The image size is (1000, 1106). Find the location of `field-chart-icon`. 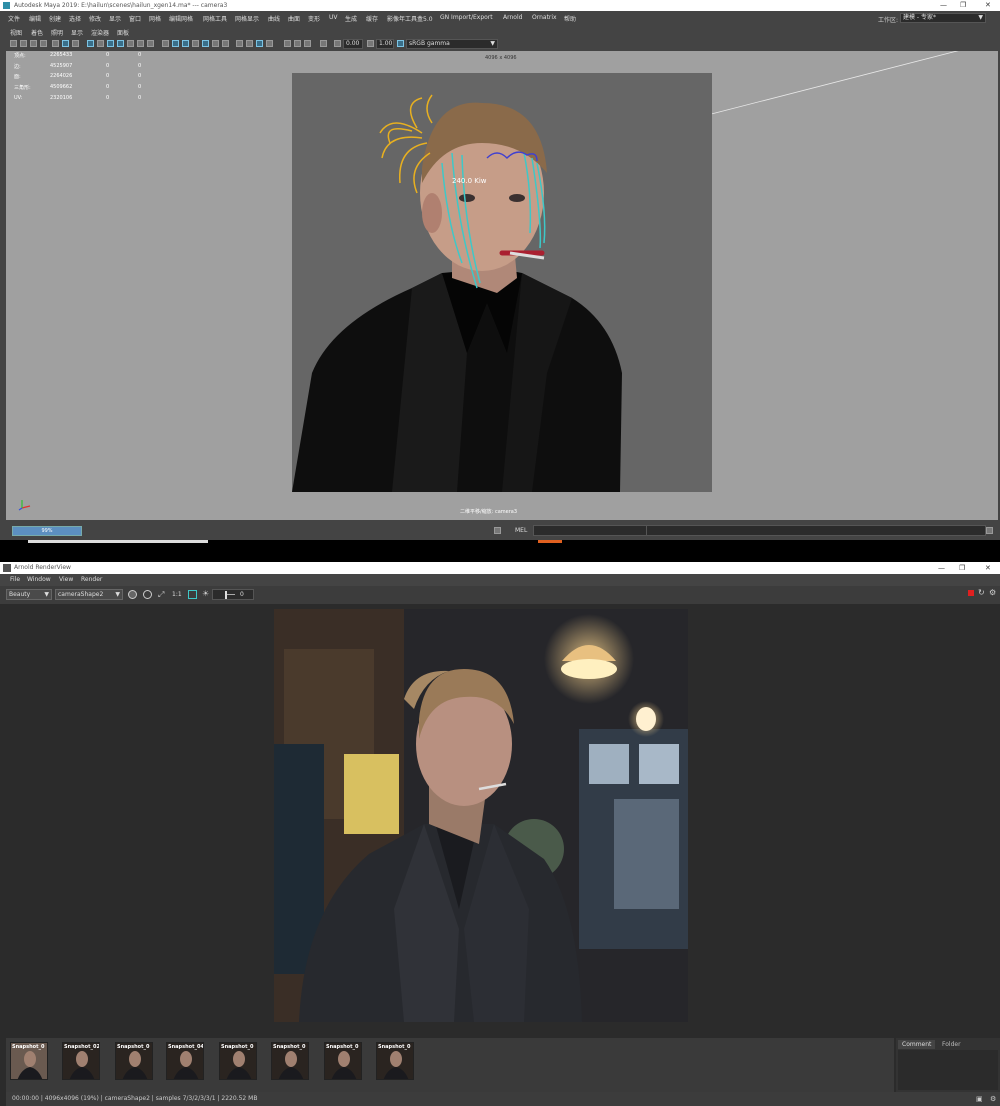

field-chart-icon is located at coordinates (130, 43).